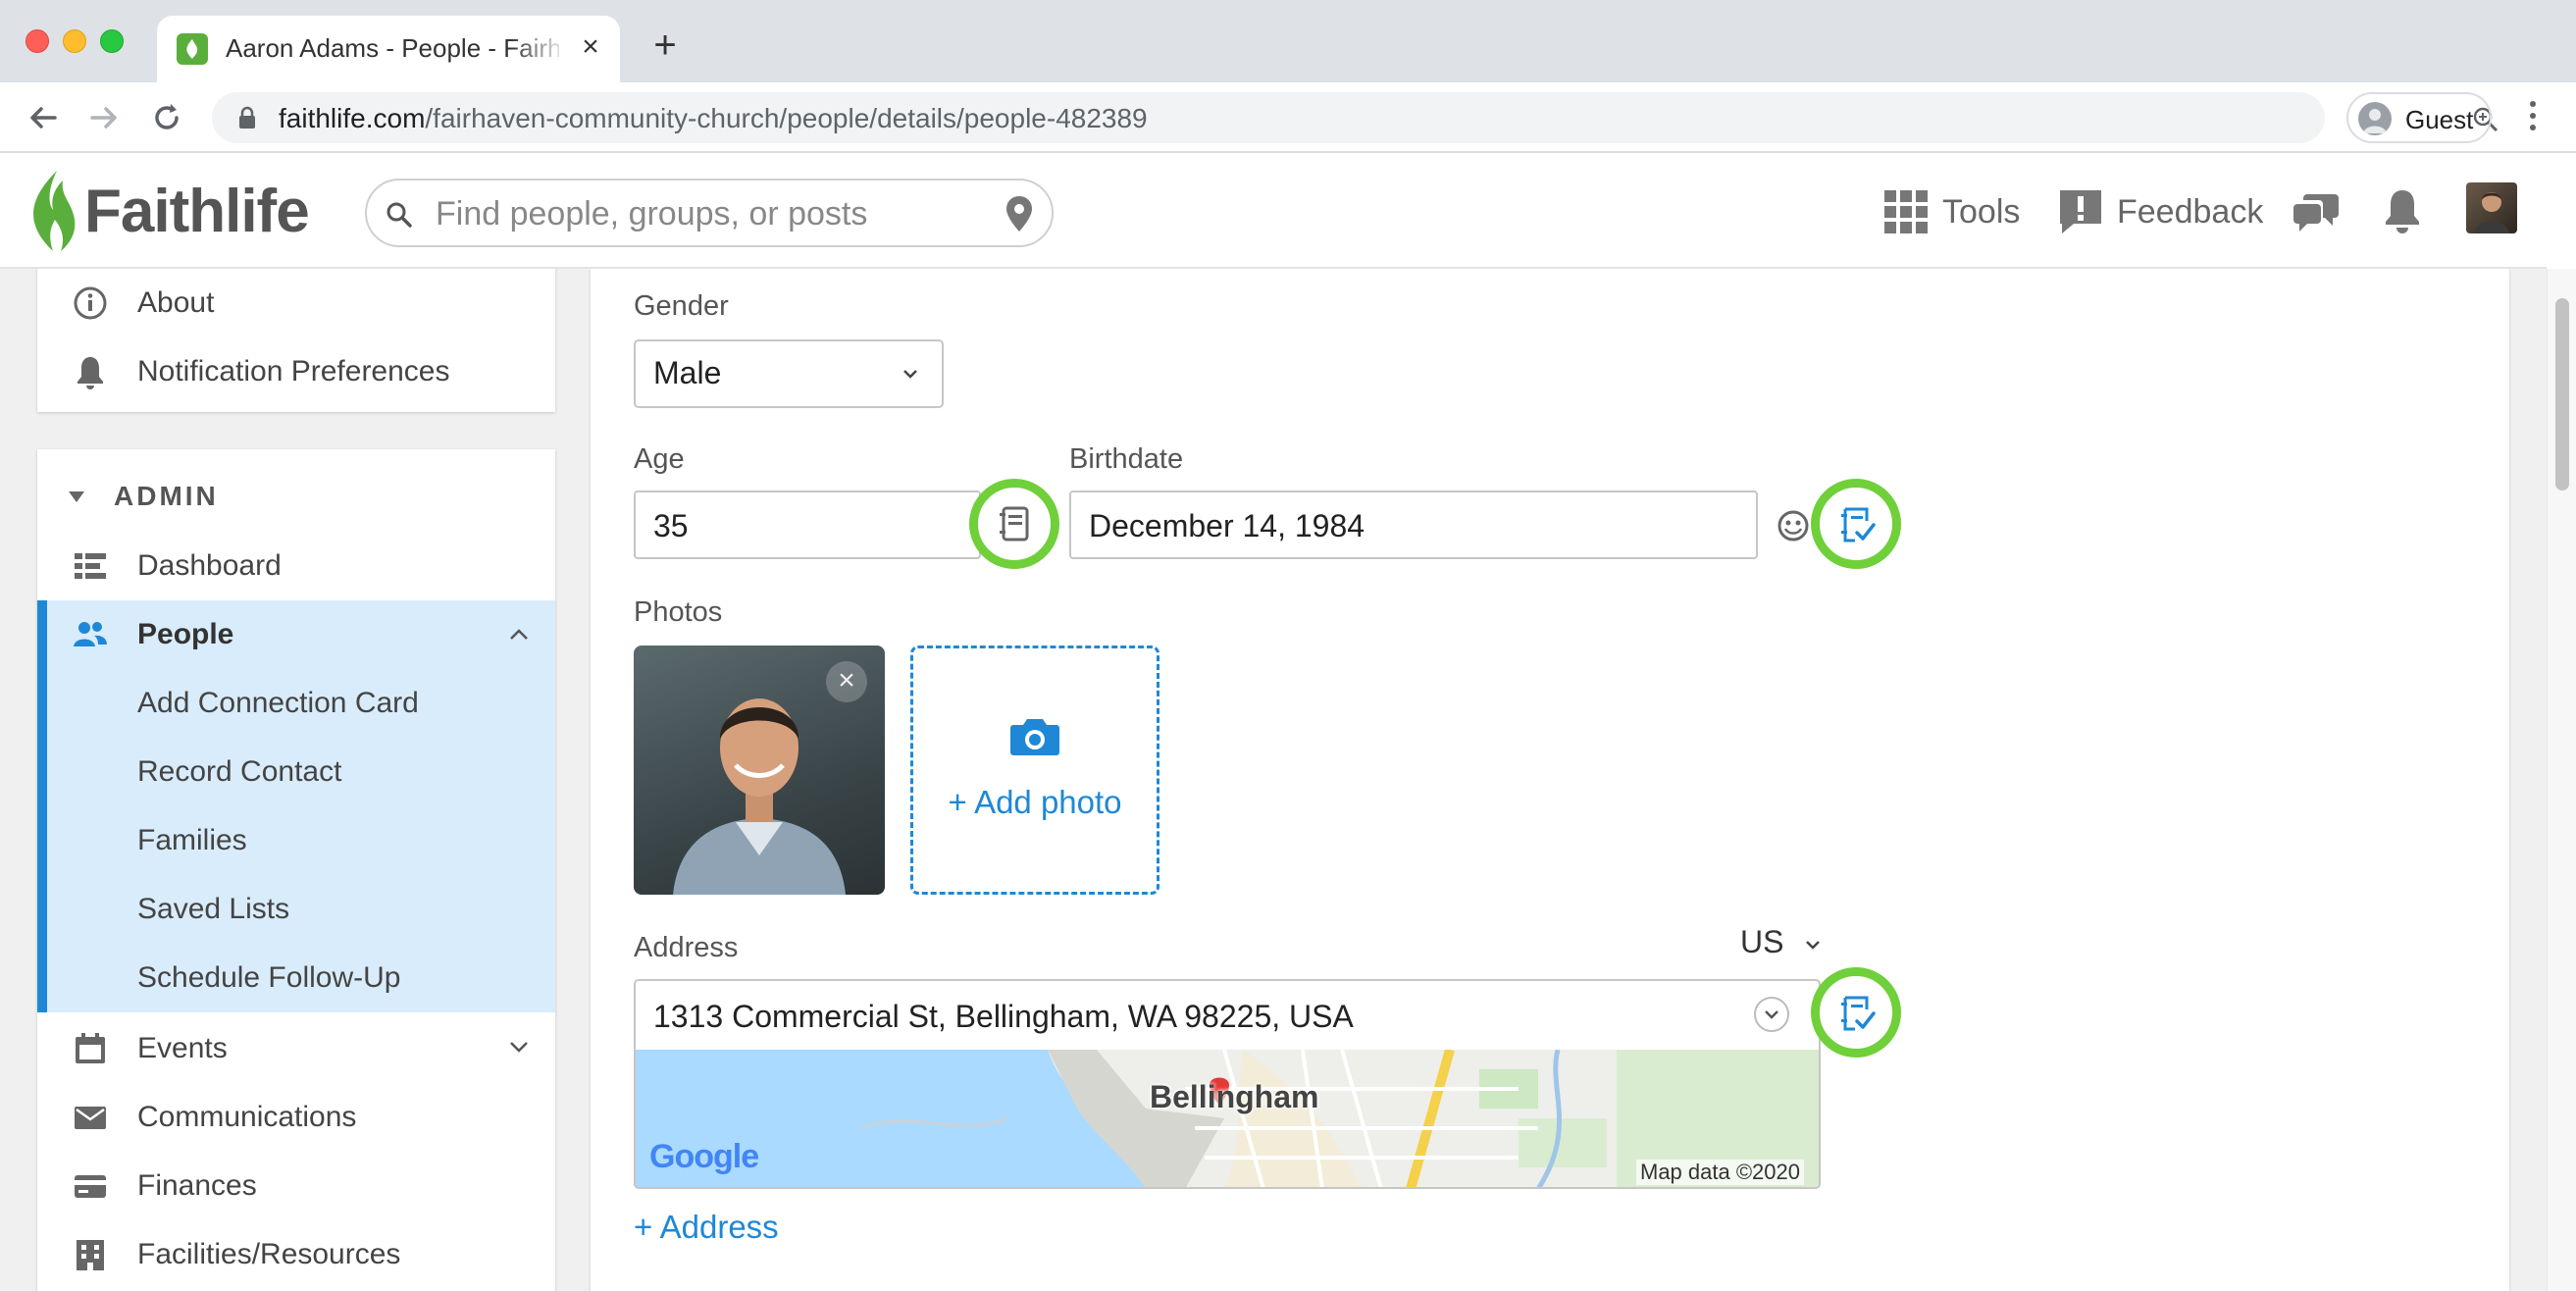  I want to click on camera-icon, so click(1034, 737).